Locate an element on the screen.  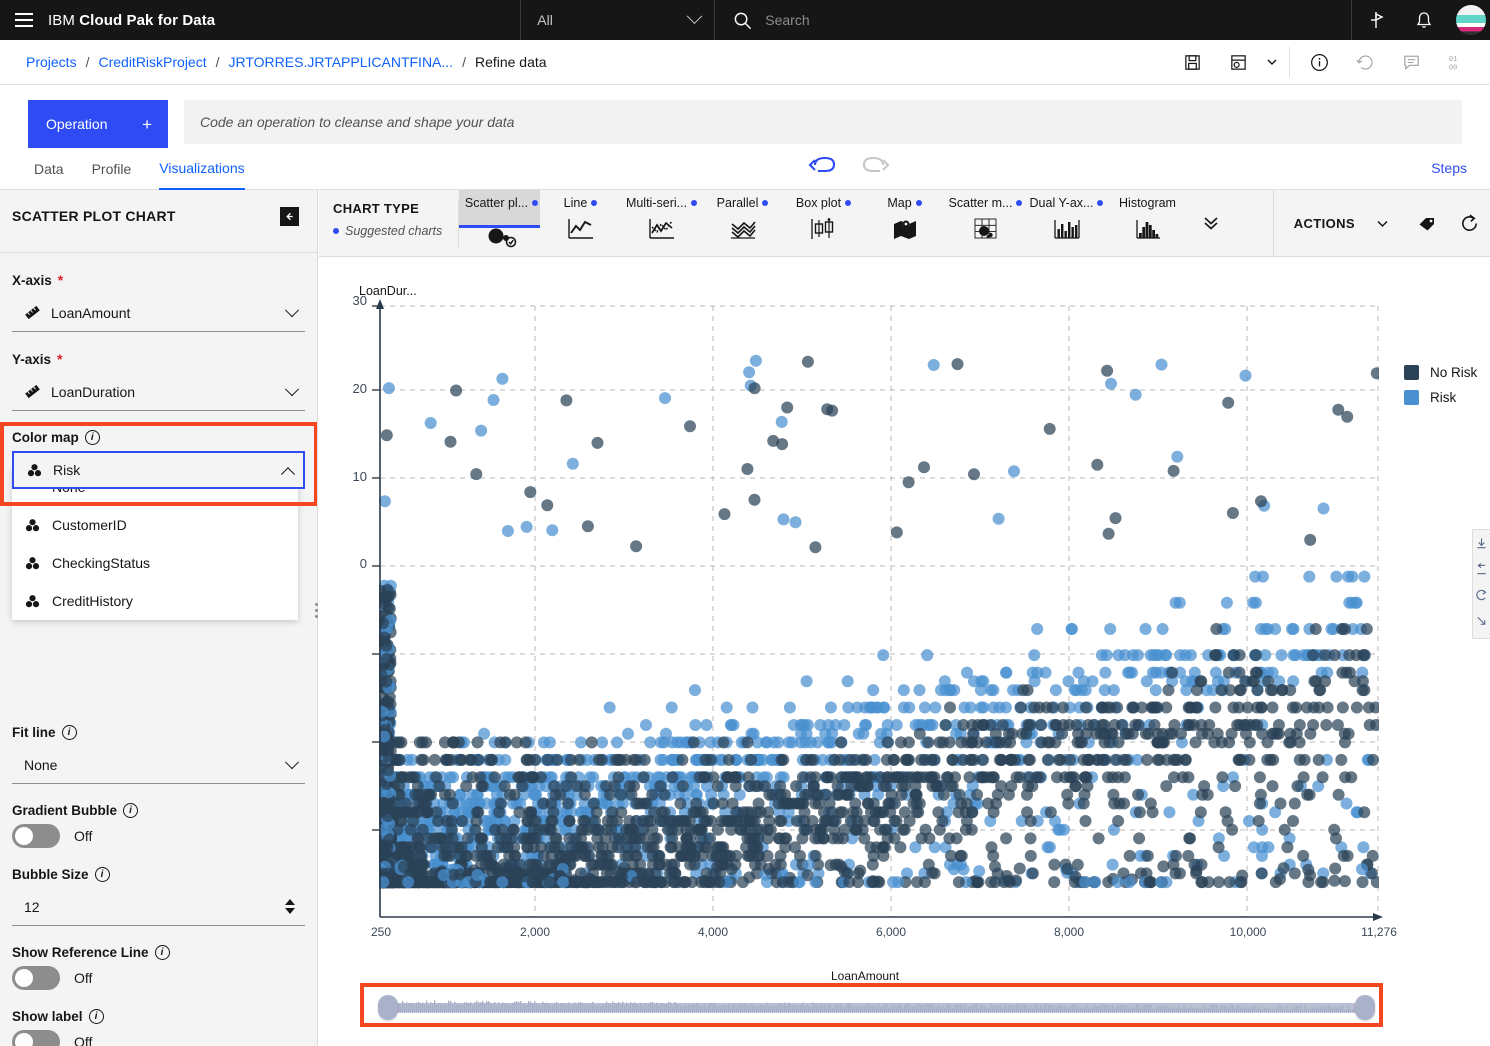
chart-type-box-plot: Box plot is located at coordinates (823, 223).